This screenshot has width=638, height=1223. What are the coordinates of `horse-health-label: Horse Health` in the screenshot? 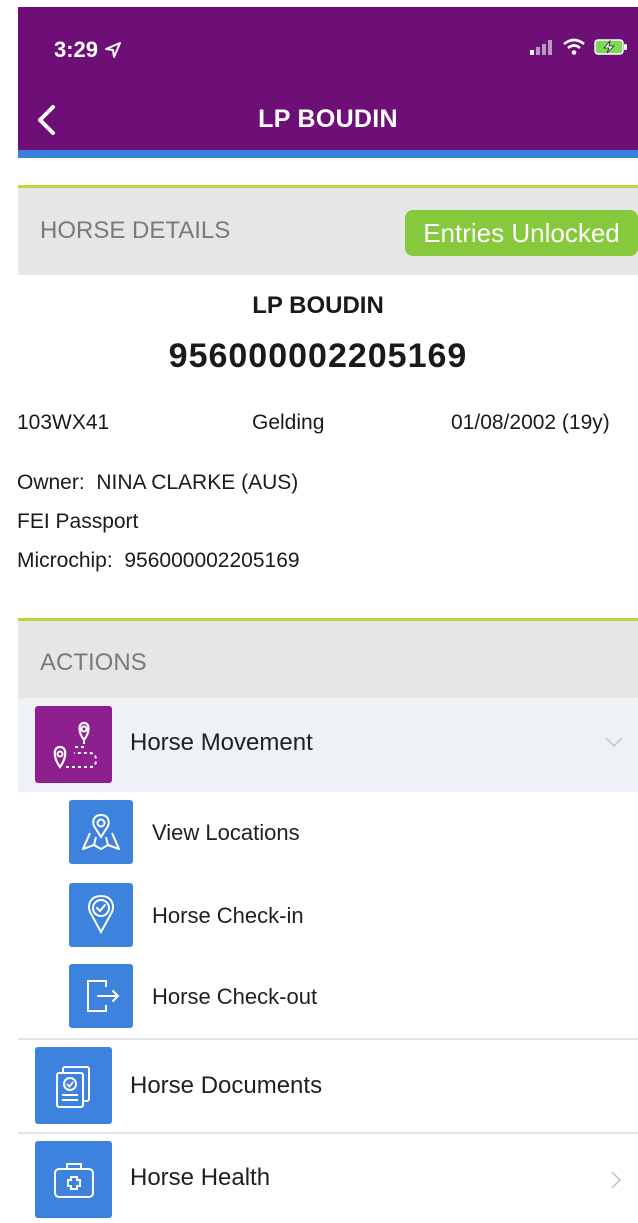 It's located at (200, 1177).